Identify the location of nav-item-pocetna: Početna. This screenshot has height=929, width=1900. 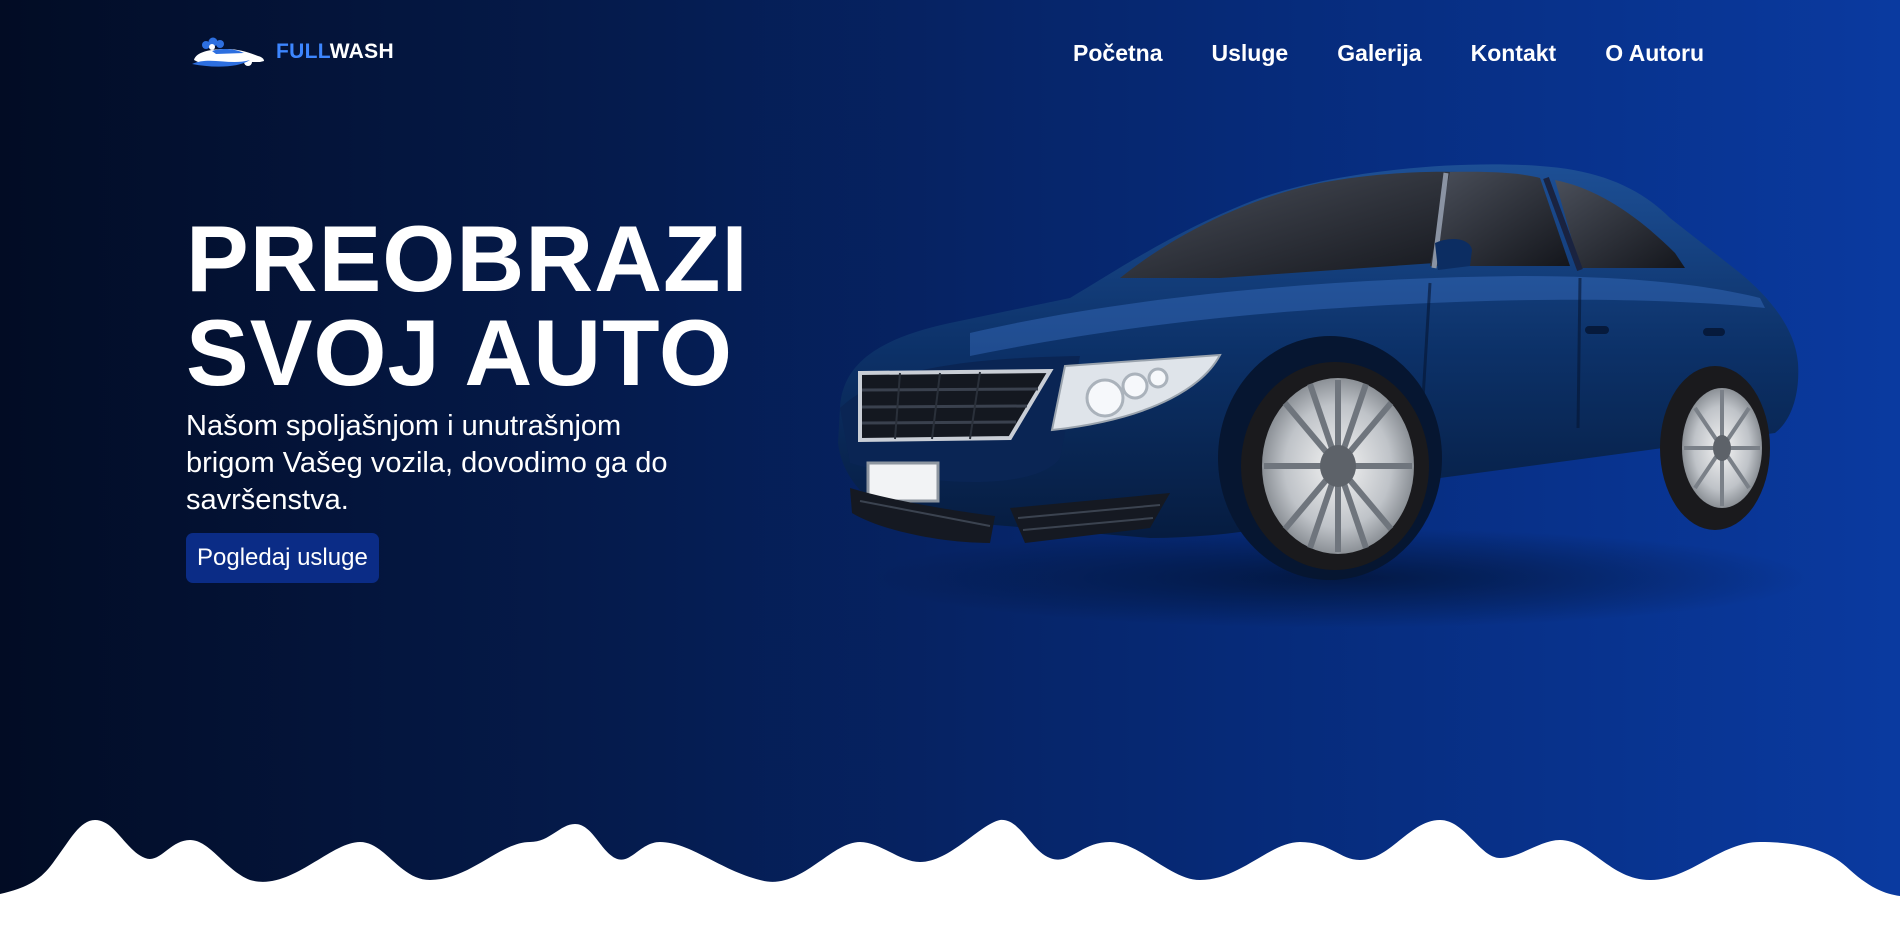
(1117, 53).